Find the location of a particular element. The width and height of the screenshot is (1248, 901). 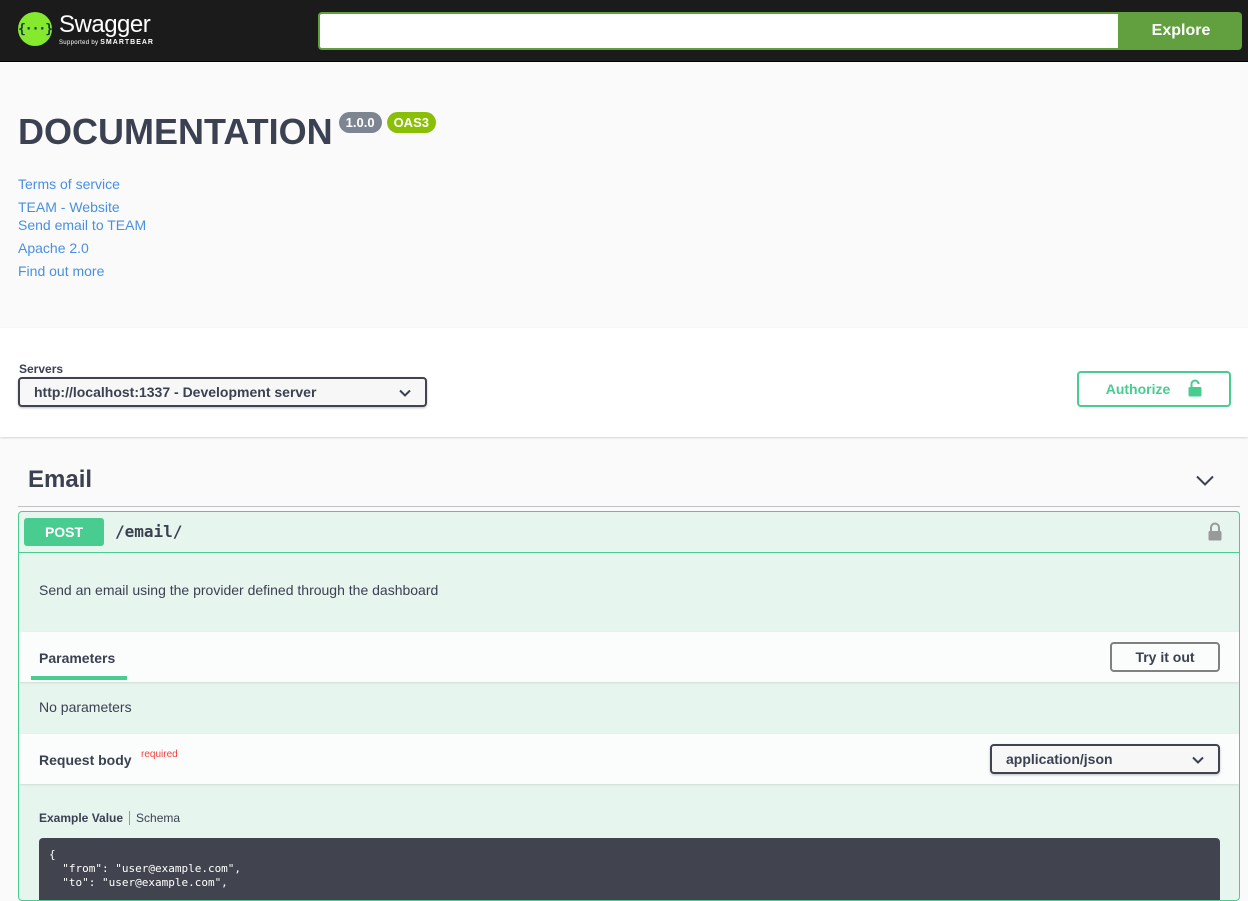

info-section: DOCUMENTATION 1.0.0 OAS3 is located at coordinates (227, 132).